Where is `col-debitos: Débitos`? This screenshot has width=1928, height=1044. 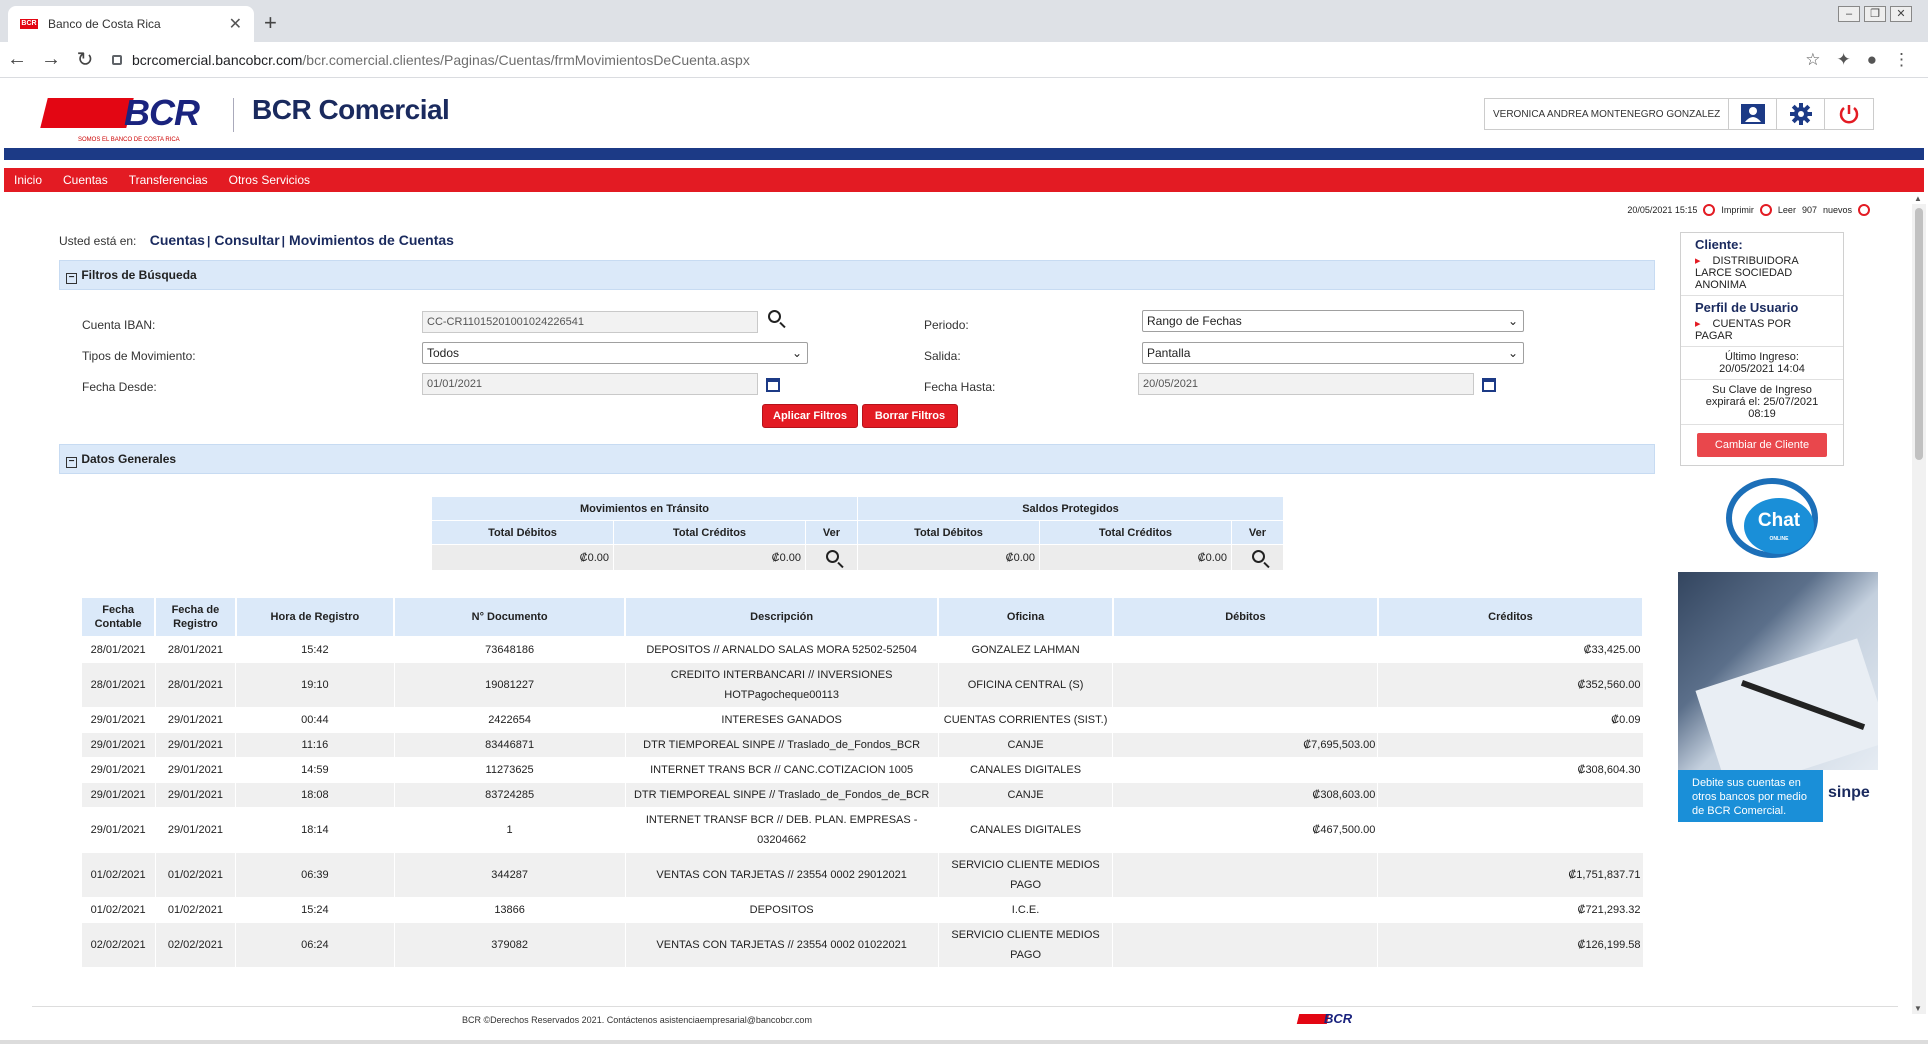
col-debitos: Débitos is located at coordinates (1245, 617).